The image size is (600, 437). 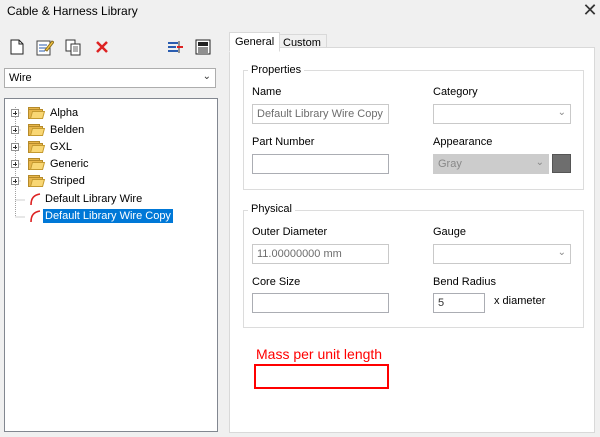 What do you see at coordinates (459, 303) in the screenshot?
I see `bend-radius-field: 5` at bounding box center [459, 303].